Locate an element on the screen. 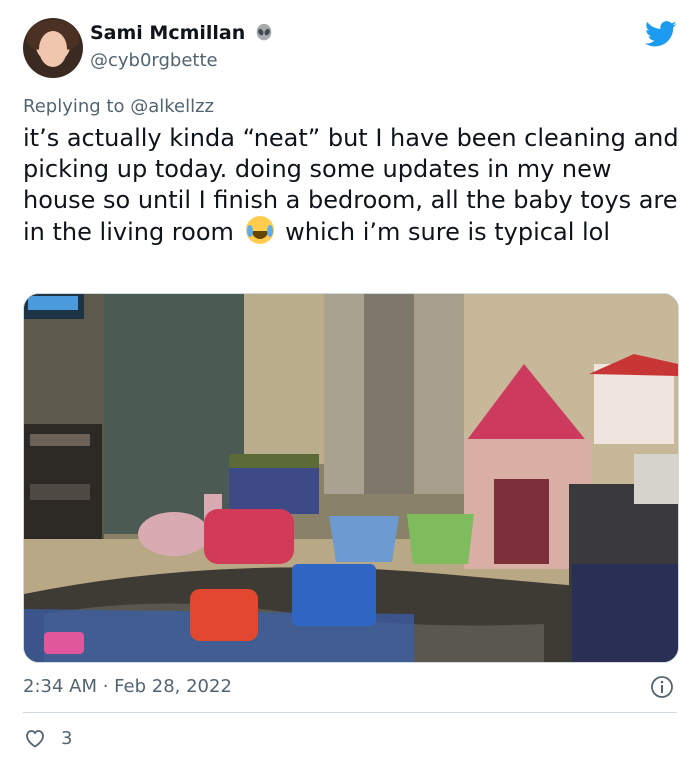 Image resolution: width=700 pixels, height=764 pixels. author-name: Sami Mcmillan is located at coordinates (167, 33).